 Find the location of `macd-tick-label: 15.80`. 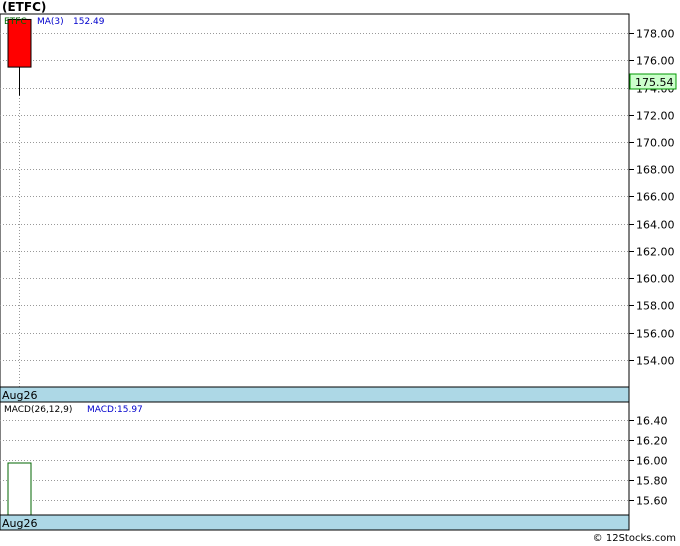

macd-tick-label: 15.80 is located at coordinates (652, 481).